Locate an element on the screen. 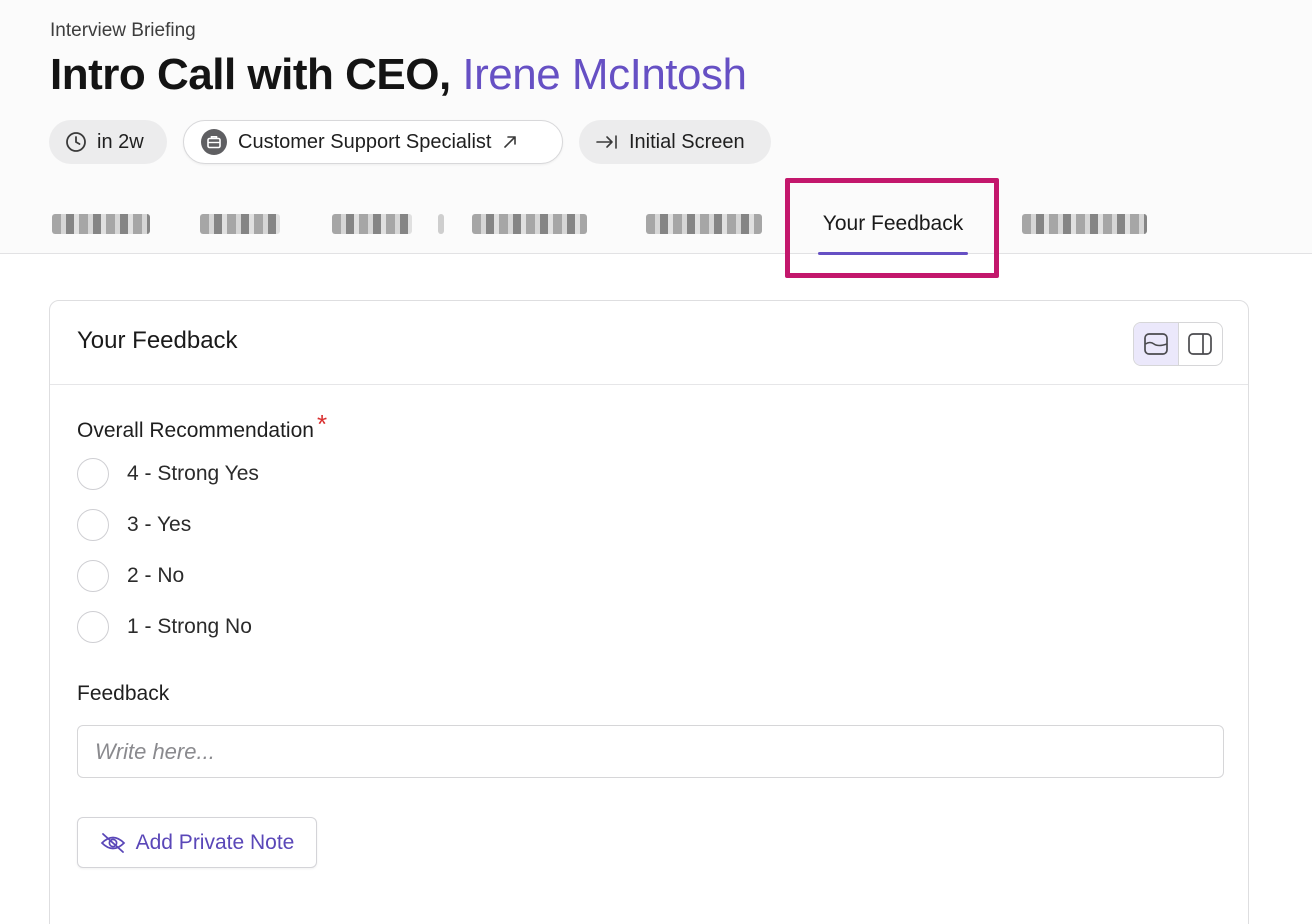 The height and width of the screenshot is (924, 1312). candidate-name: Irene McIntosh is located at coordinates (604, 74).